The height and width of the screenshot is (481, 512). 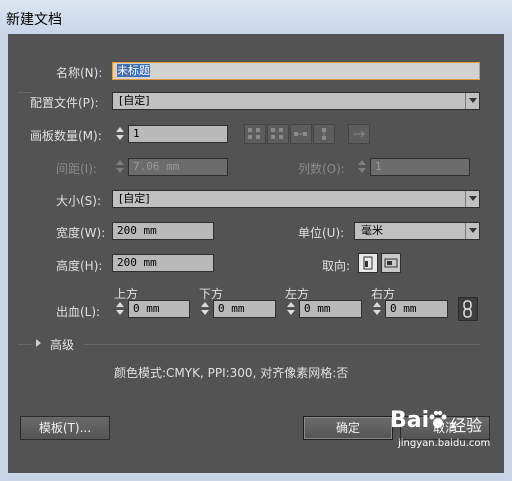 What do you see at coordinates (444, 443) in the screenshot?
I see `watermark-url: jingyan.baidu.com` at bounding box center [444, 443].